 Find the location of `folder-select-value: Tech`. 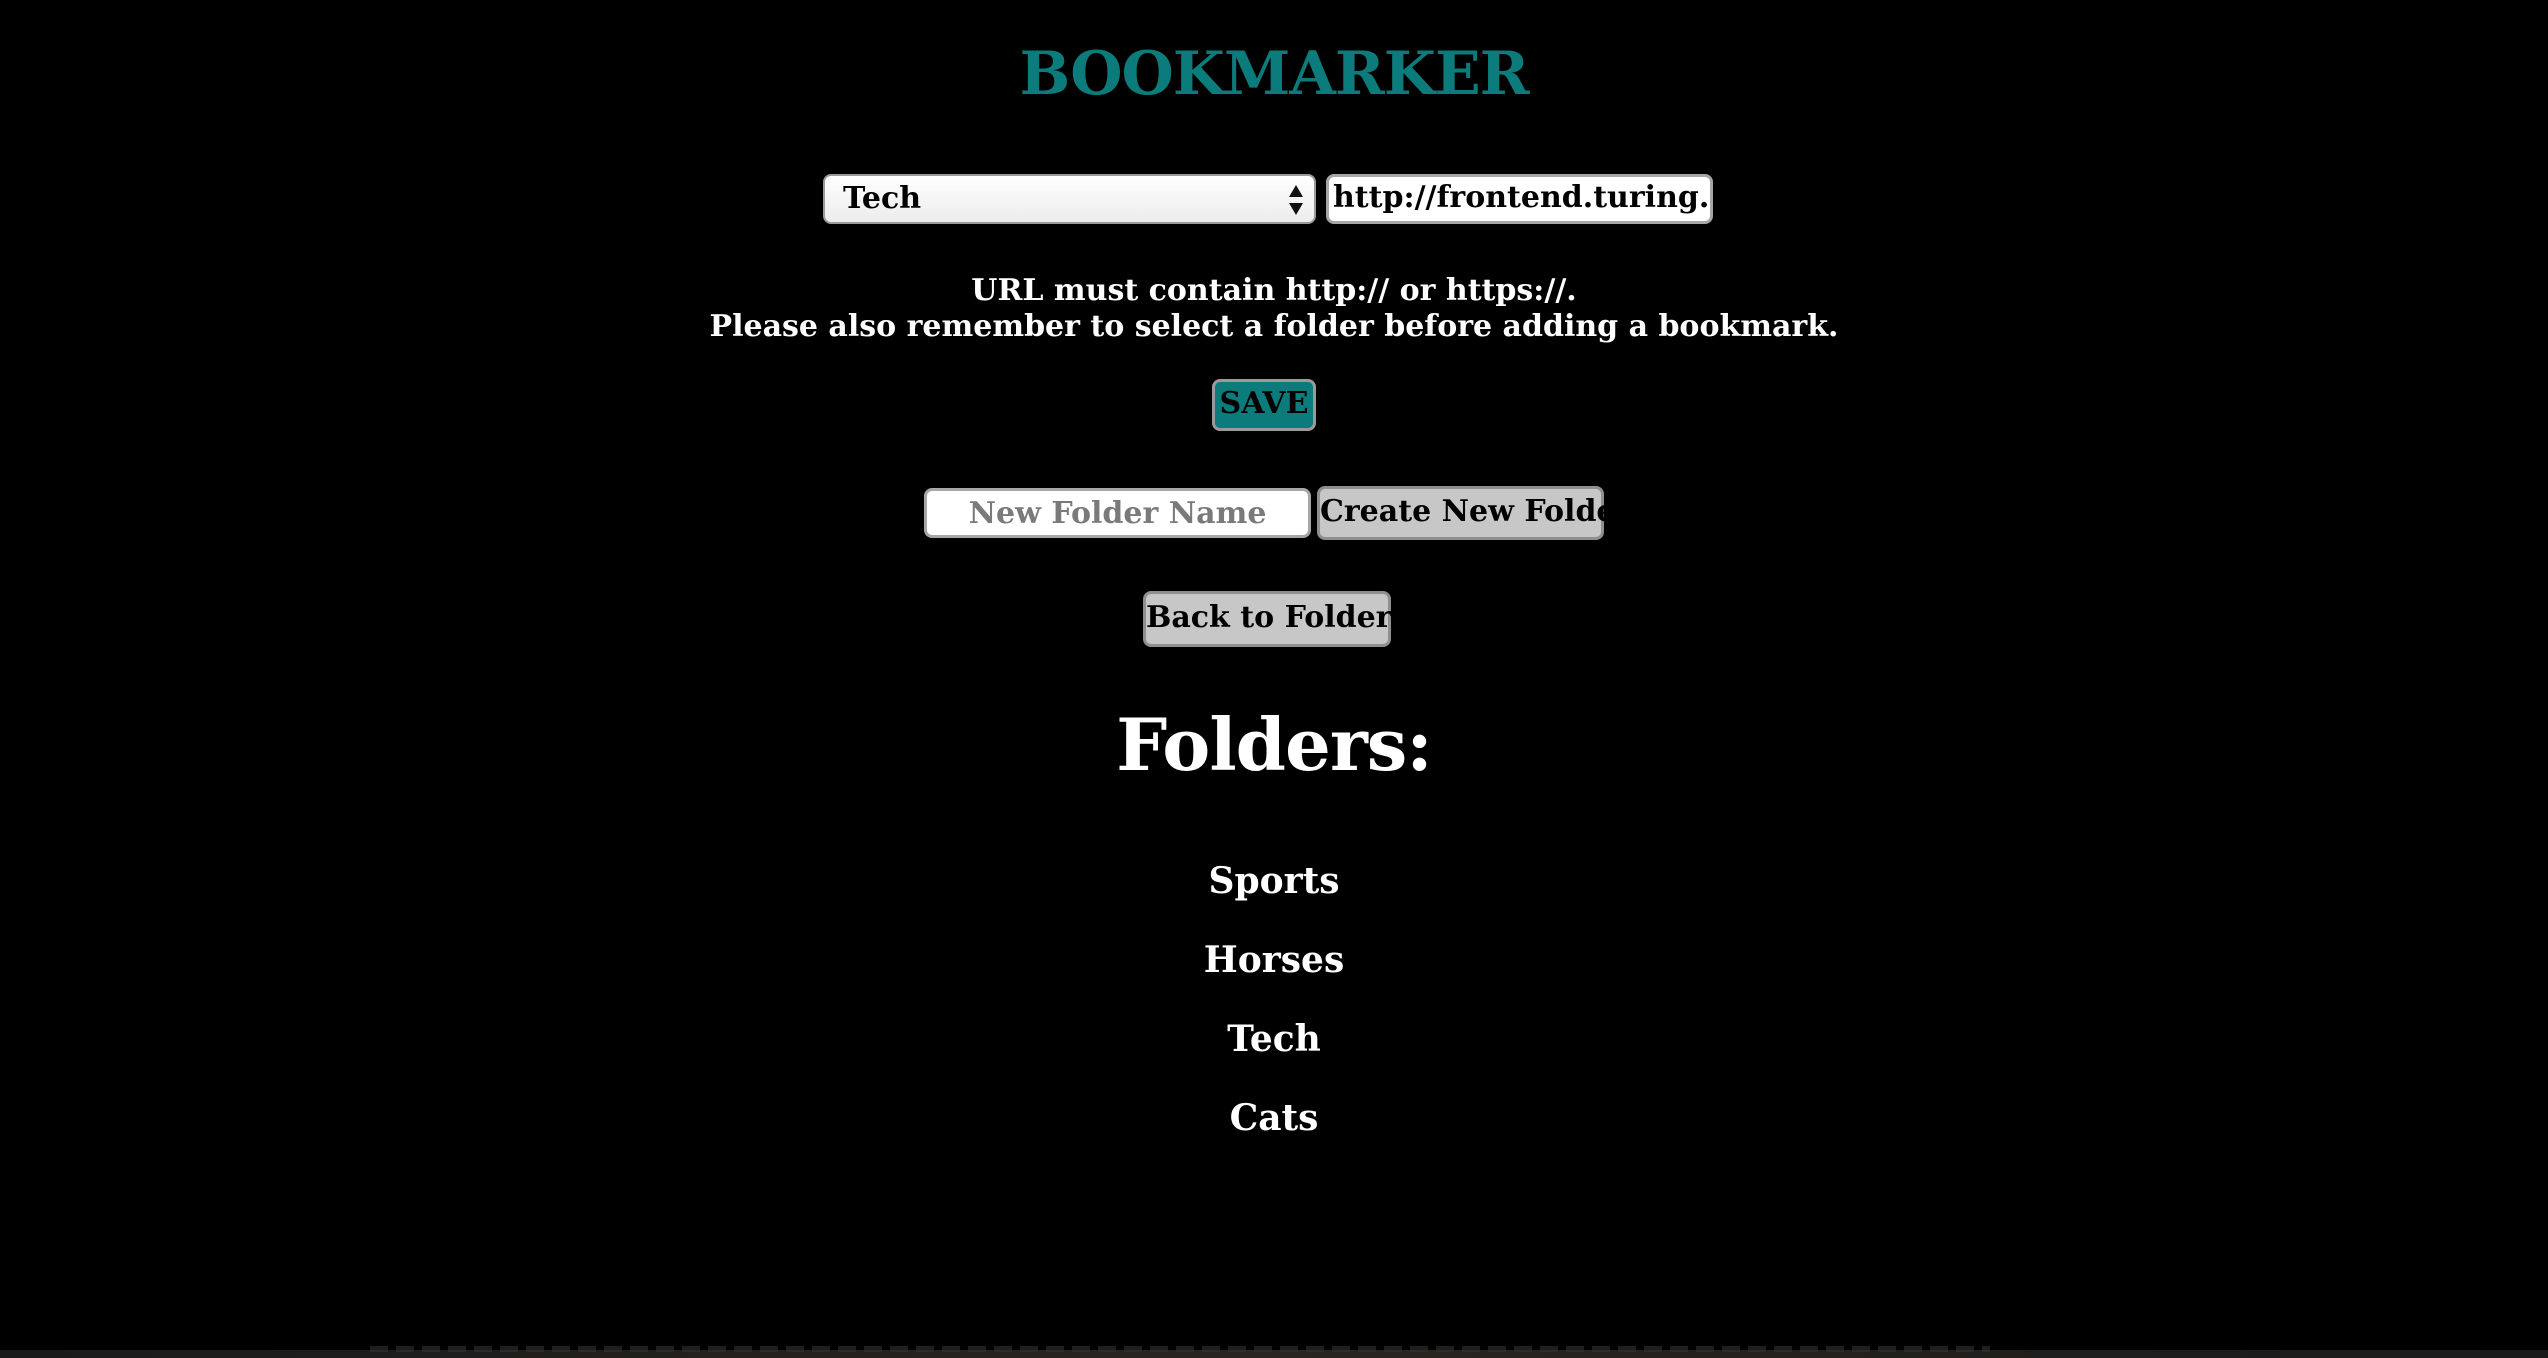

folder-select-value: Tech is located at coordinates (882, 198).